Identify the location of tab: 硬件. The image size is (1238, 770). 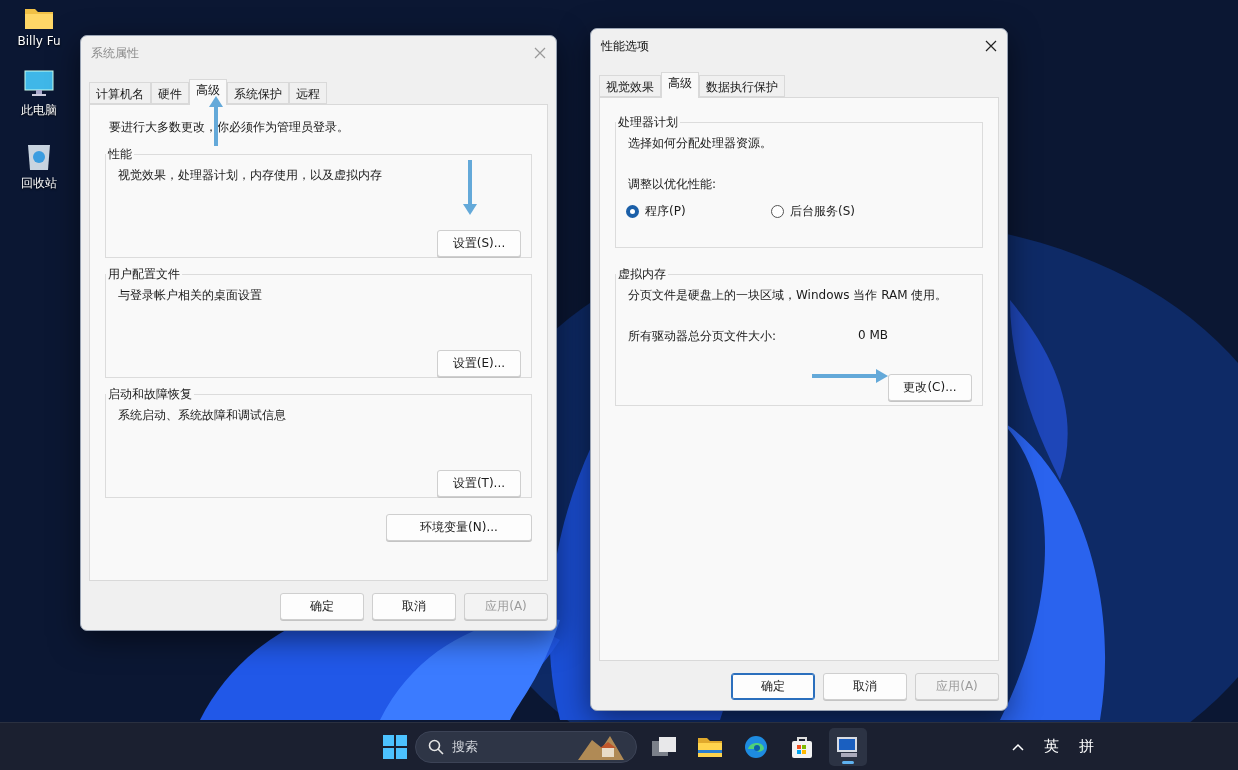
(170, 93).